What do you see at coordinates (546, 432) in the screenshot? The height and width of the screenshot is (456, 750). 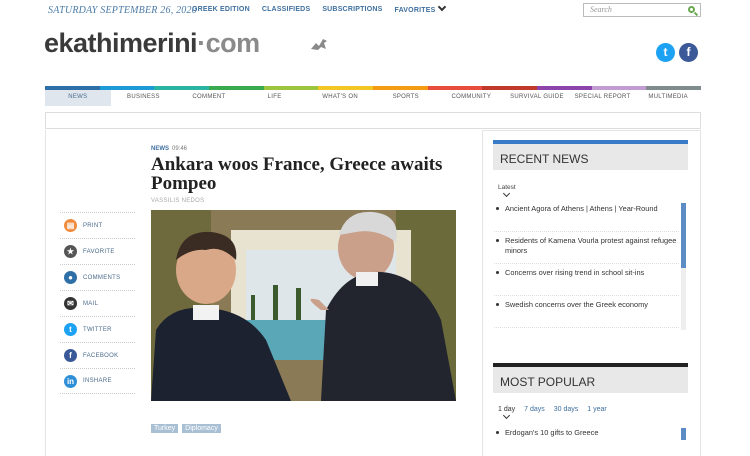 I see `list-item: Erdogan's 10 gifts to Greece` at bounding box center [546, 432].